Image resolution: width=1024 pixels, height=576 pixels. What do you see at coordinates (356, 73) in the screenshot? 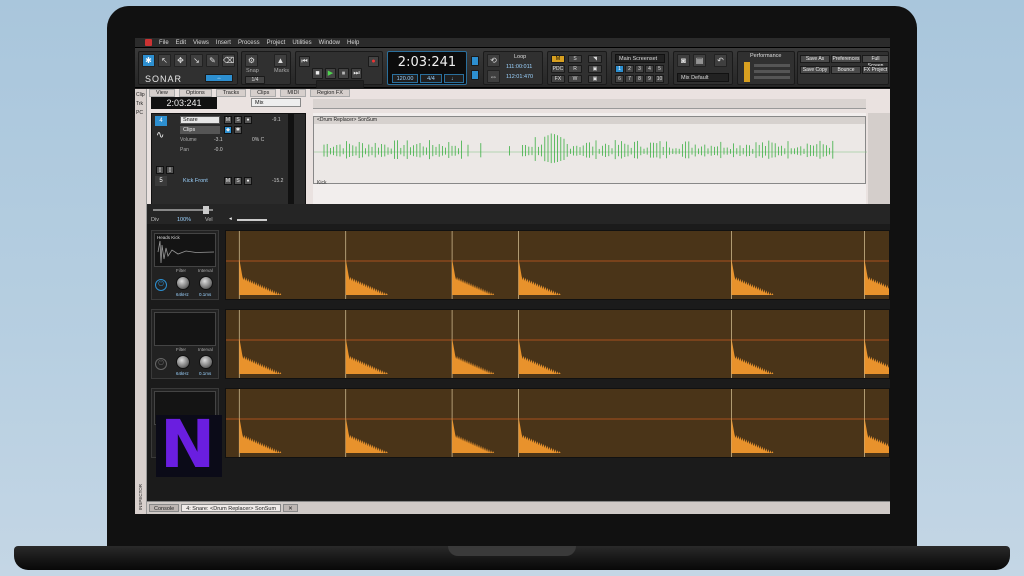
I see `forward-button: ⏭` at bounding box center [356, 73].